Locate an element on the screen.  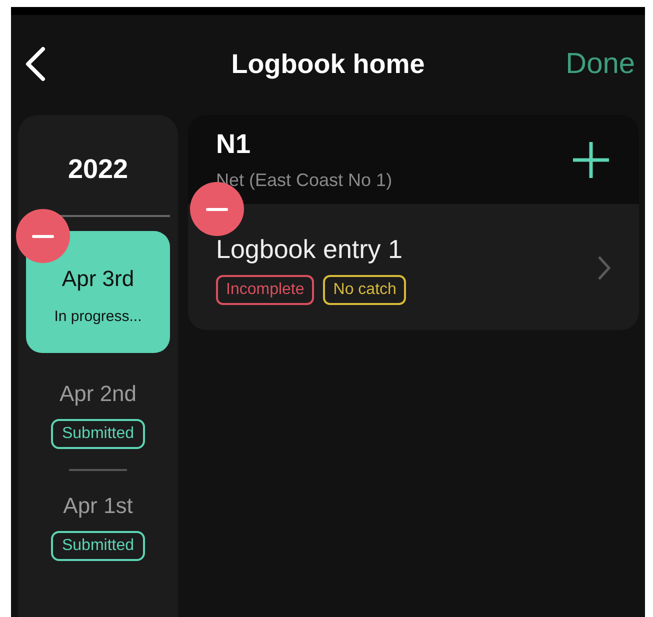
status-tag: Incomplete is located at coordinates (265, 290).